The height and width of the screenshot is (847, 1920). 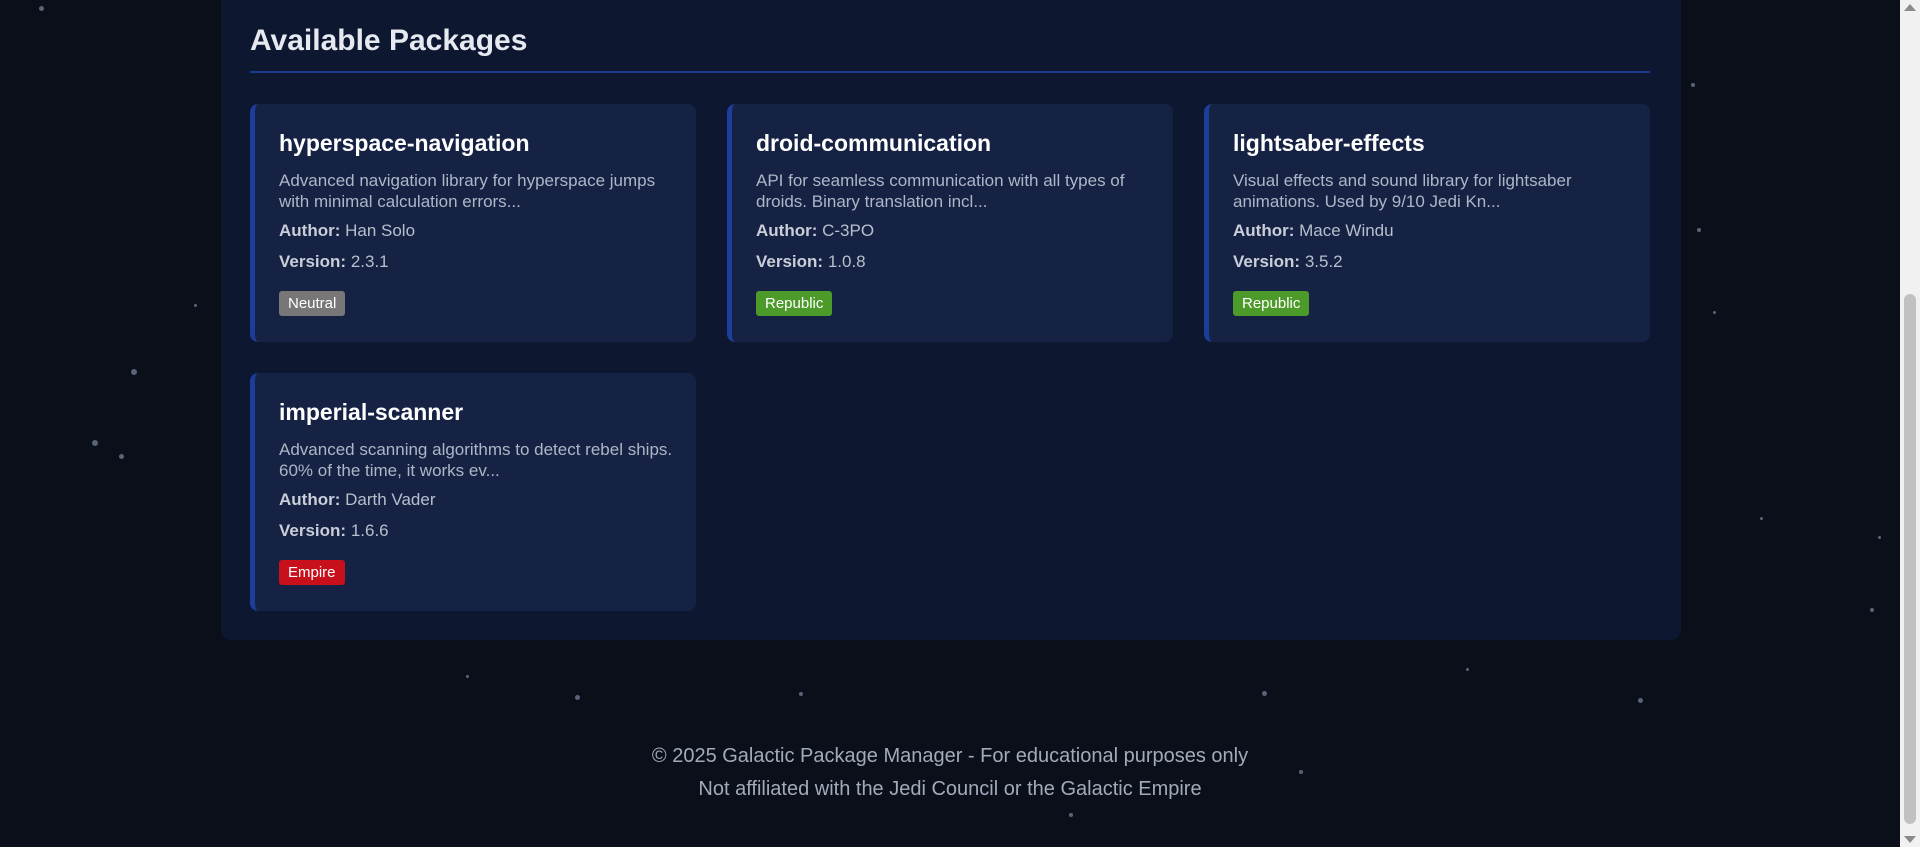 I want to click on package-version: Version: 2.3.1, so click(x=334, y=262).